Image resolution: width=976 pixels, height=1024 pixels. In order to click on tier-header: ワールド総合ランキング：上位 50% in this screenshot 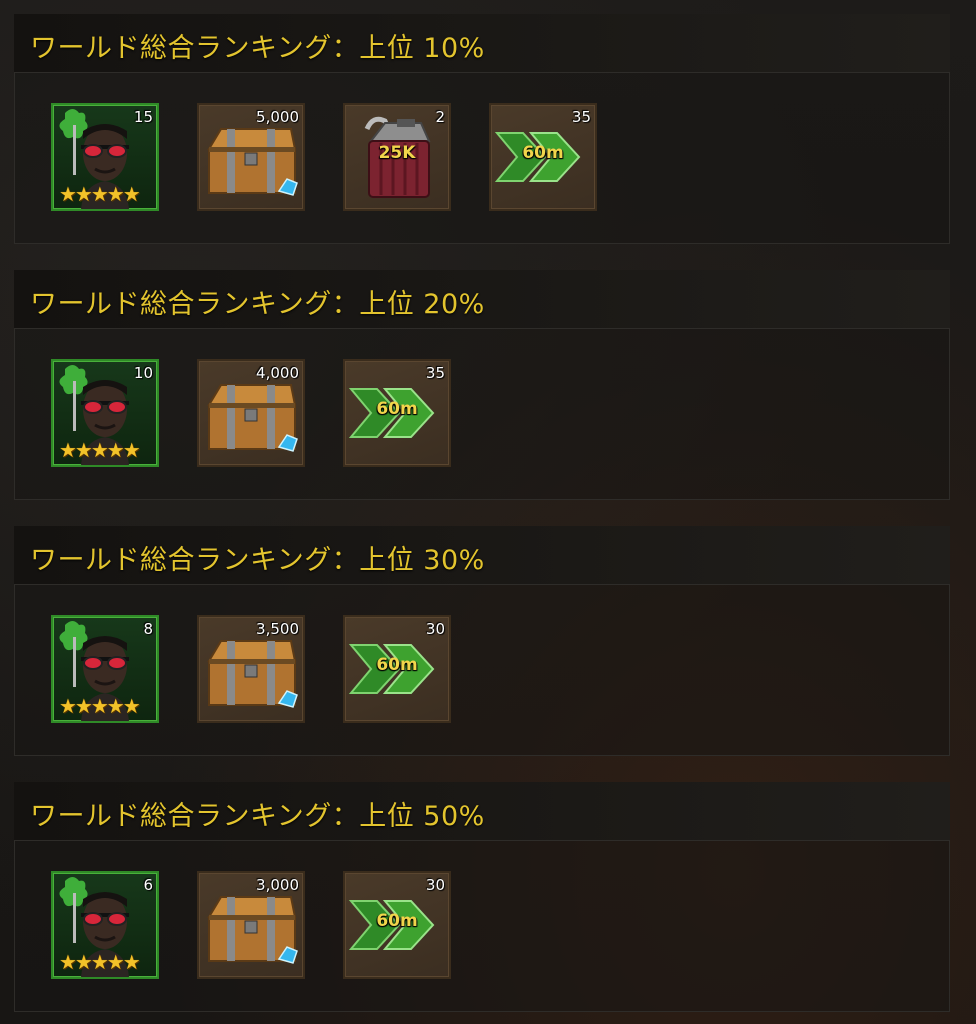, I will do `click(482, 811)`.